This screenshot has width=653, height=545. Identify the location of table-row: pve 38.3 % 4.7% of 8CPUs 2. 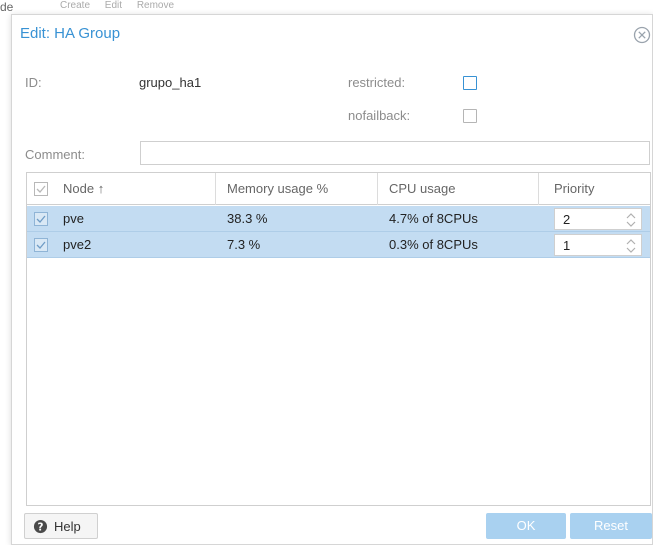
(338, 219).